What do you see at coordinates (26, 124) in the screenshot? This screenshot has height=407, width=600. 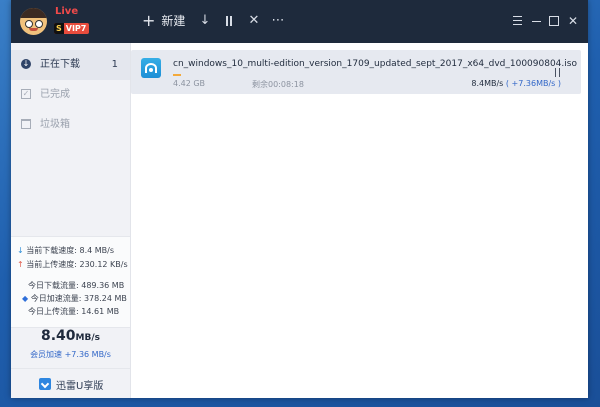 I see `trash-icon` at bounding box center [26, 124].